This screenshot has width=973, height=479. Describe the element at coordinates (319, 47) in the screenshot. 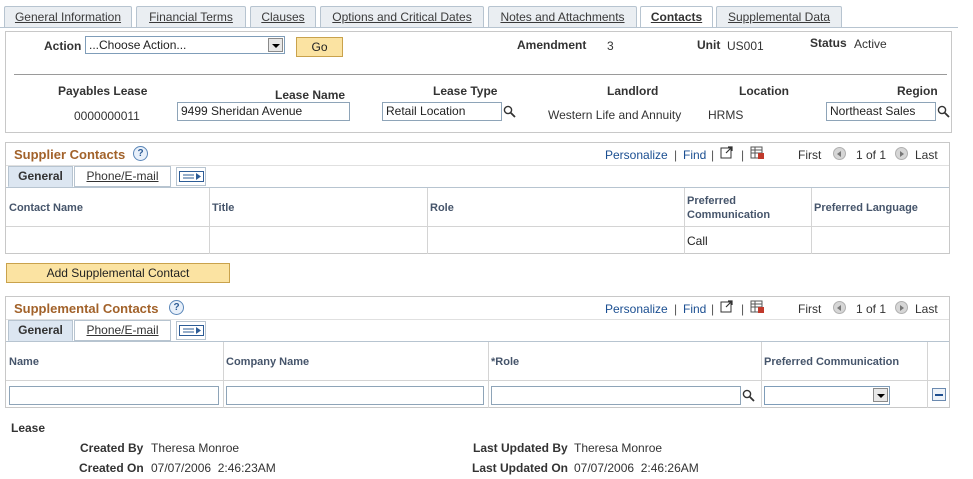

I see `go-button: Go` at that location.